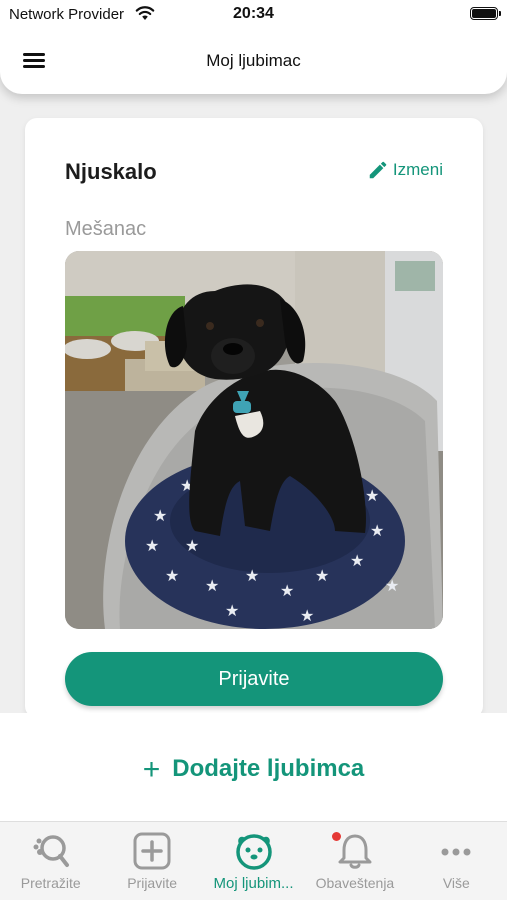 Image resolution: width=507 pixels, height=900 pixels. Describe the element at coordinates (355, 851) in the screenshot. I see `bell-icon` at that location.